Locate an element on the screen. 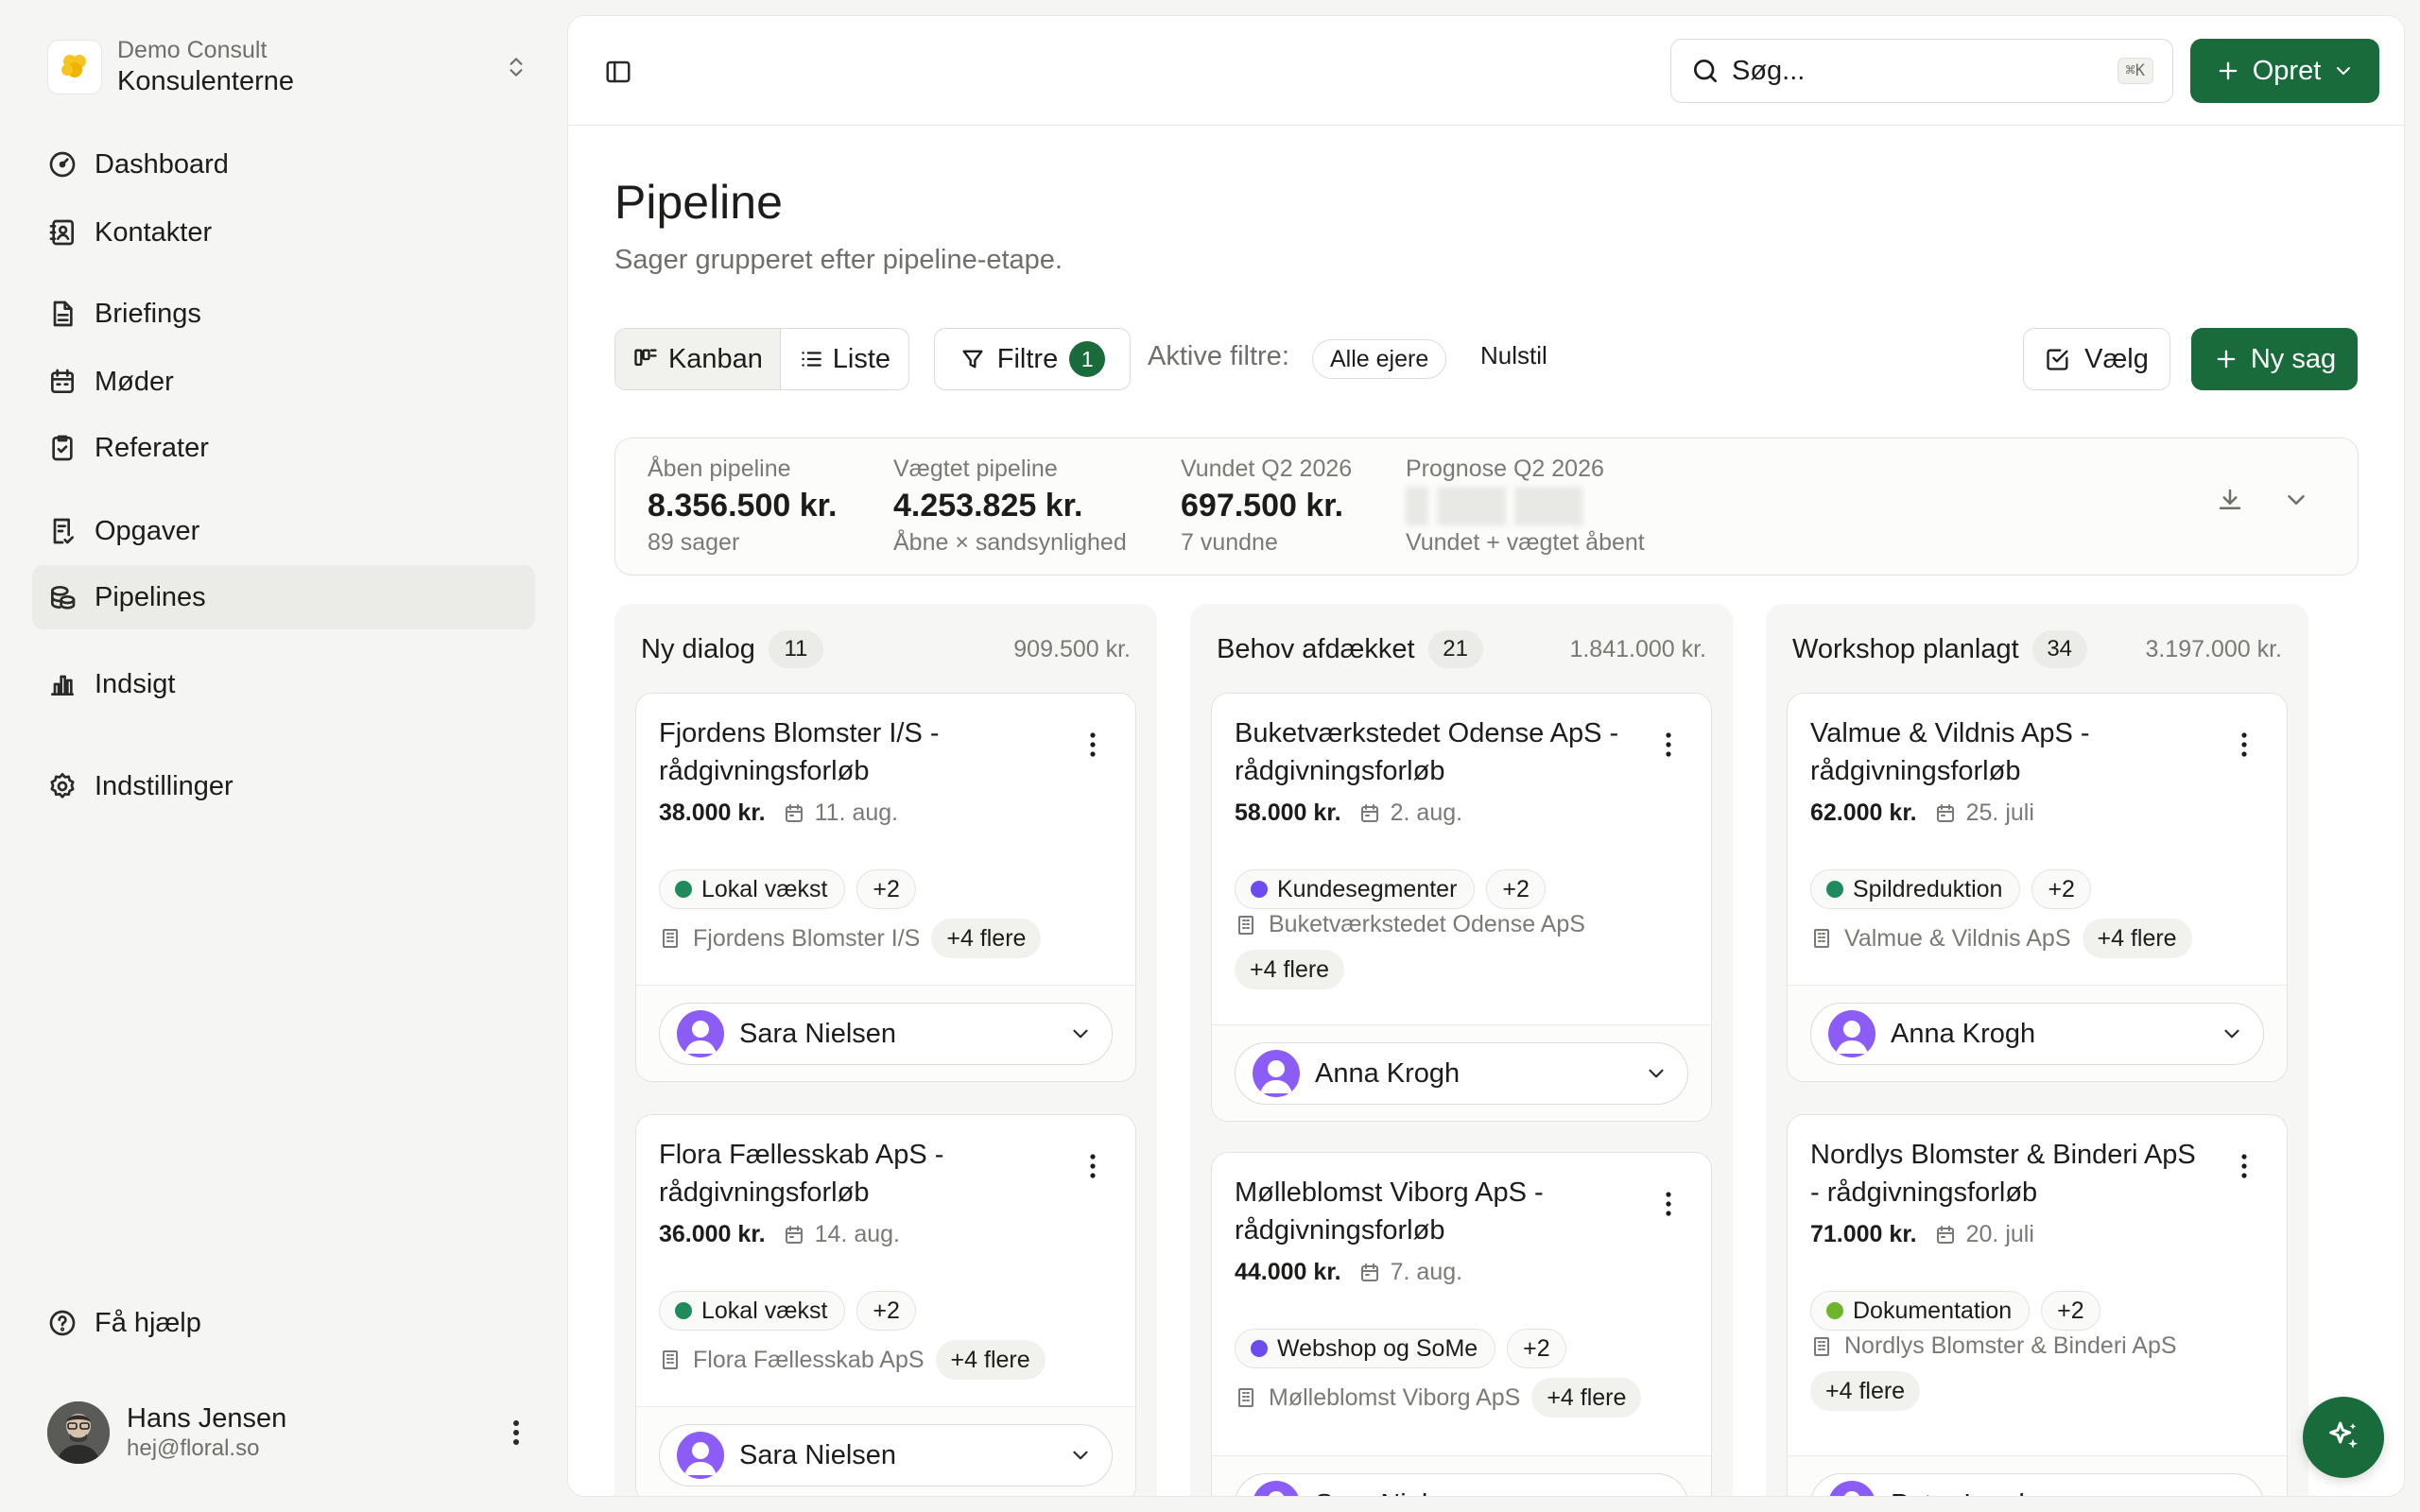 This screenshot has width=2420, height=1512. sidebar-toggle-icon is located at coordinates (618, 72).